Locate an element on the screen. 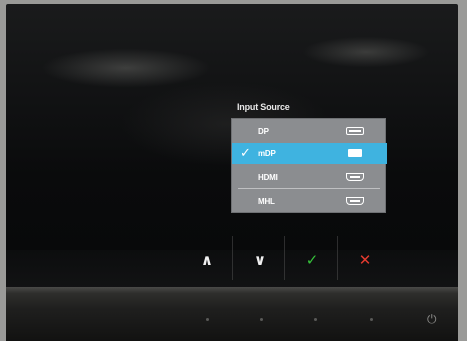  menu-item-hdmi: HDMI is located at coordinates (309, 177).